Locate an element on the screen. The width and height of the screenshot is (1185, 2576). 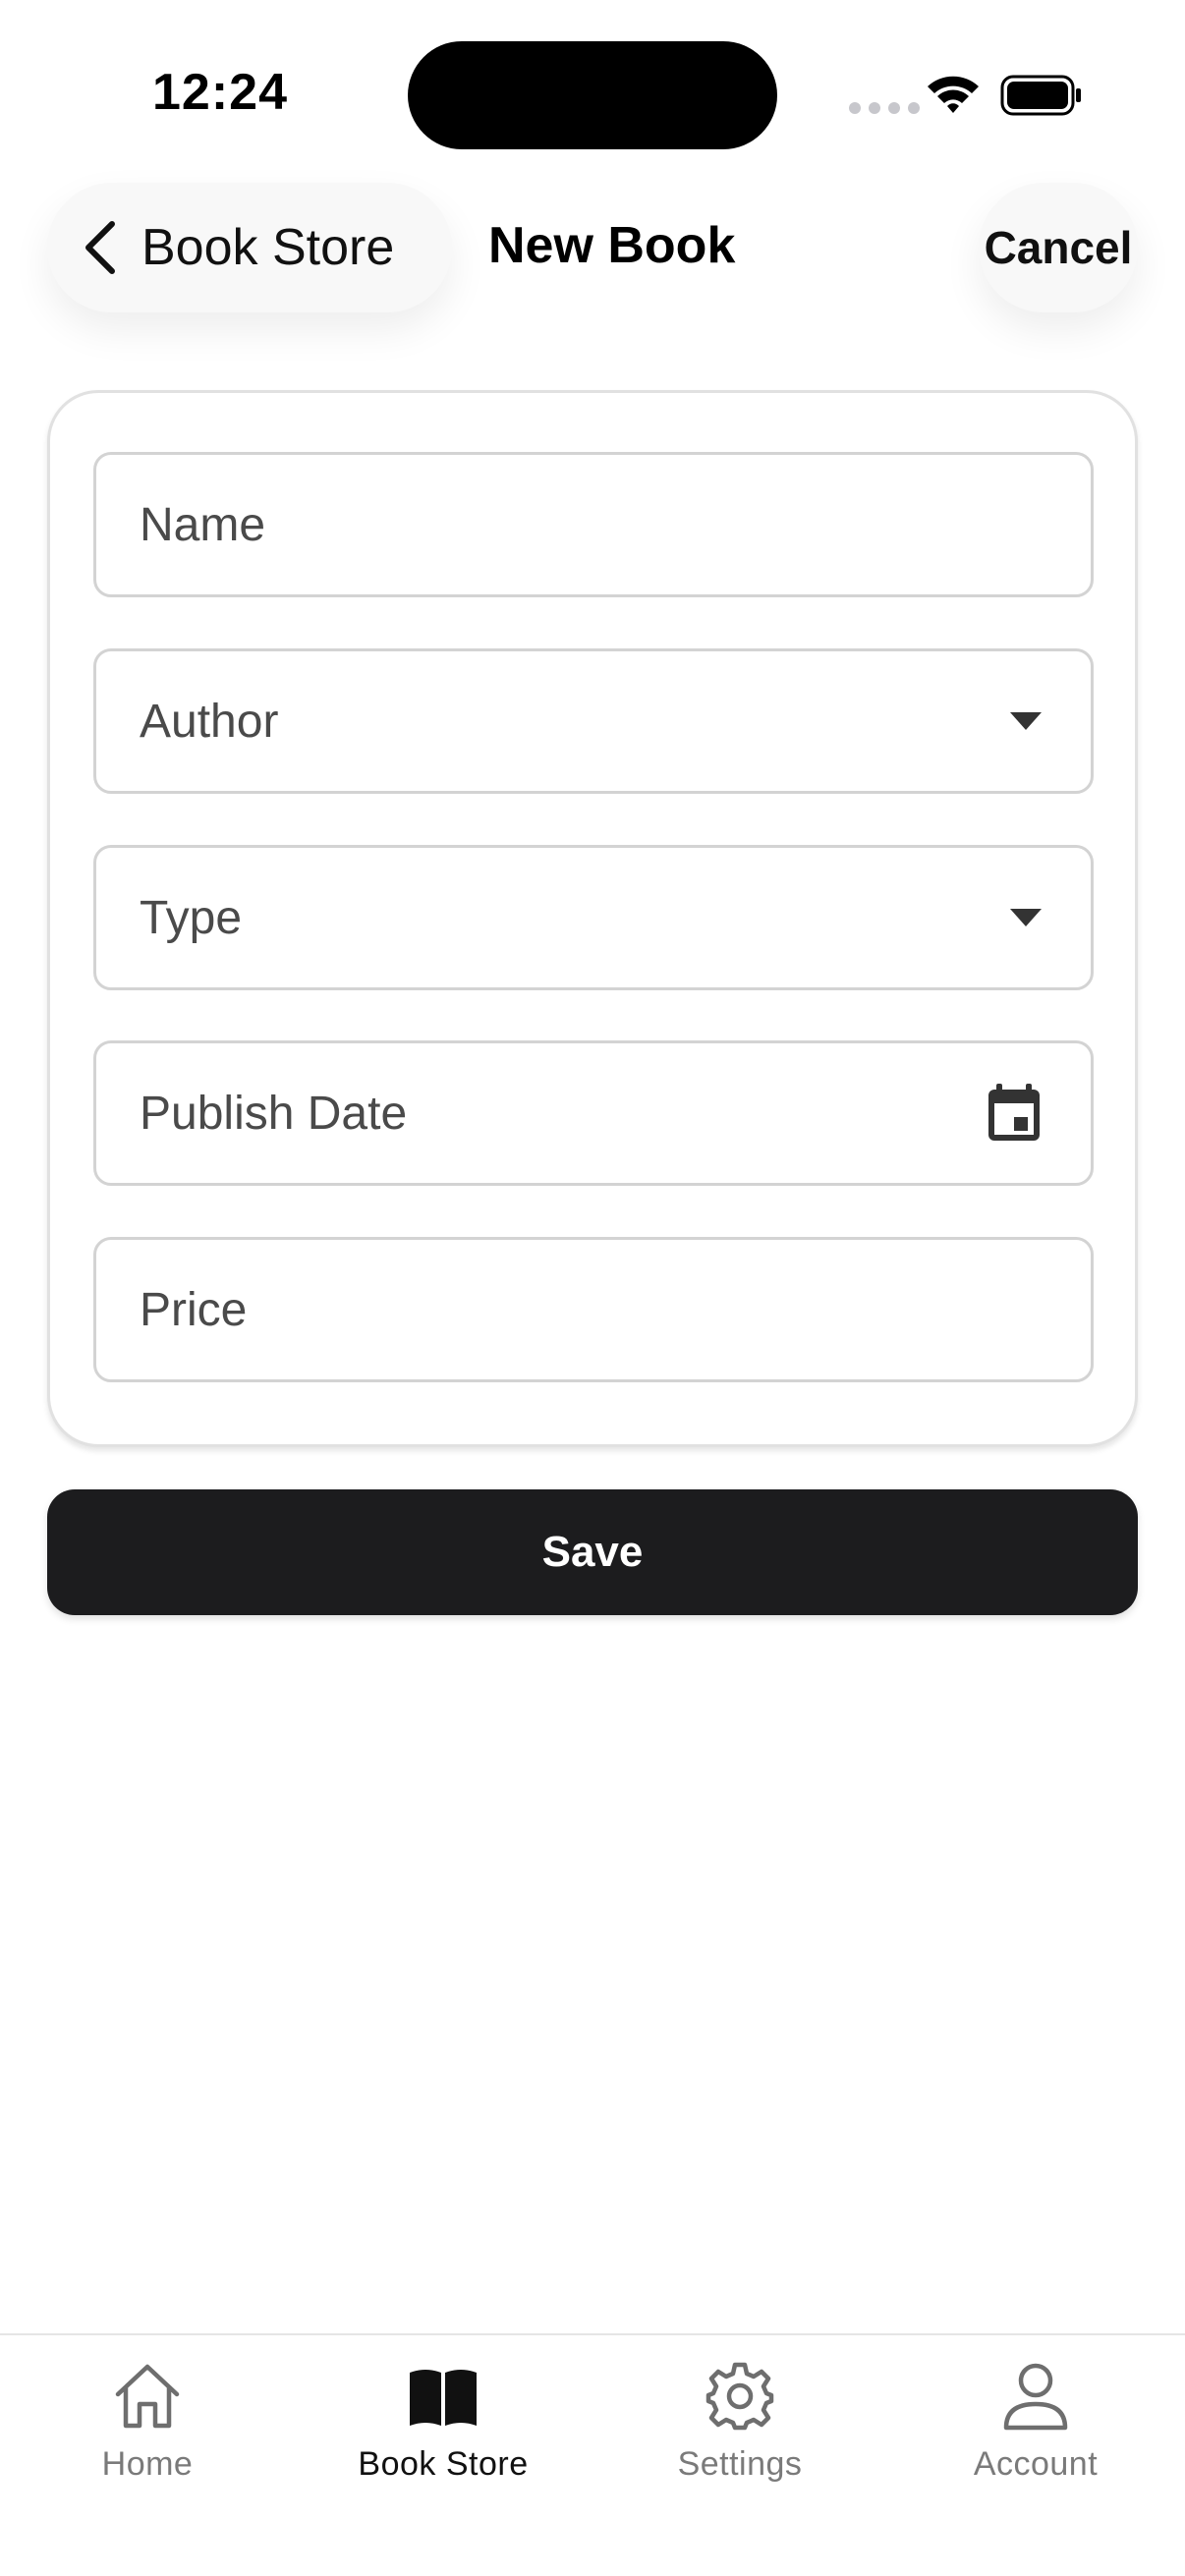
save-button: Save is located at coordinates (592, 1552).